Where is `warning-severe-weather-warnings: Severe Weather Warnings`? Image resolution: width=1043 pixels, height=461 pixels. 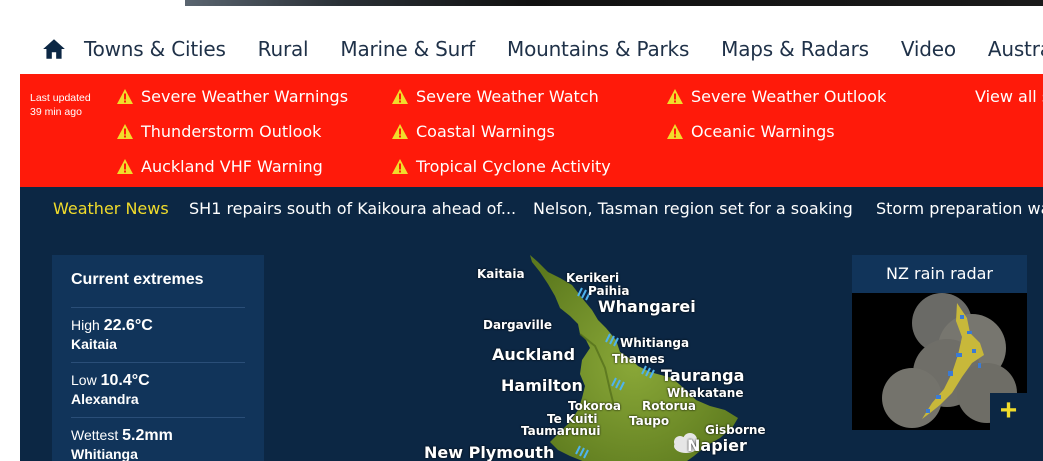 warning-severe-weather-warnings: Severe Weather Warnings is located at coordinates (232, 96).